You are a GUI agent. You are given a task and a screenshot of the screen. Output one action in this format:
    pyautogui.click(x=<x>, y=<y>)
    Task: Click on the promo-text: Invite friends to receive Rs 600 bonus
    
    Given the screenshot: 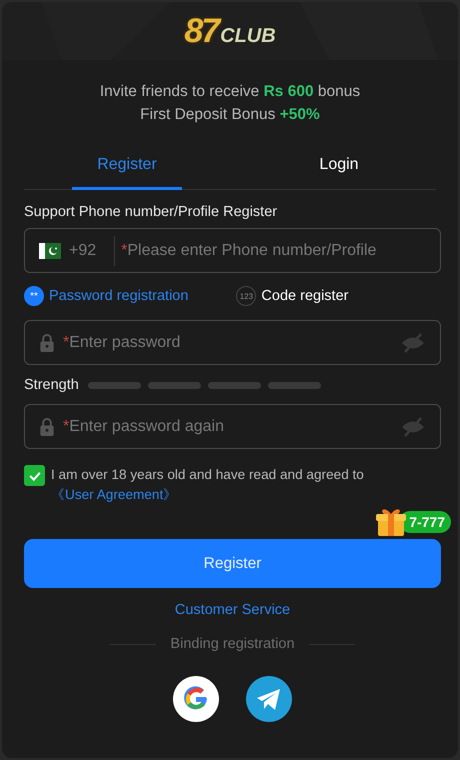 What is the action you would take?
    pyautogui.click(x=230, y=92)
    